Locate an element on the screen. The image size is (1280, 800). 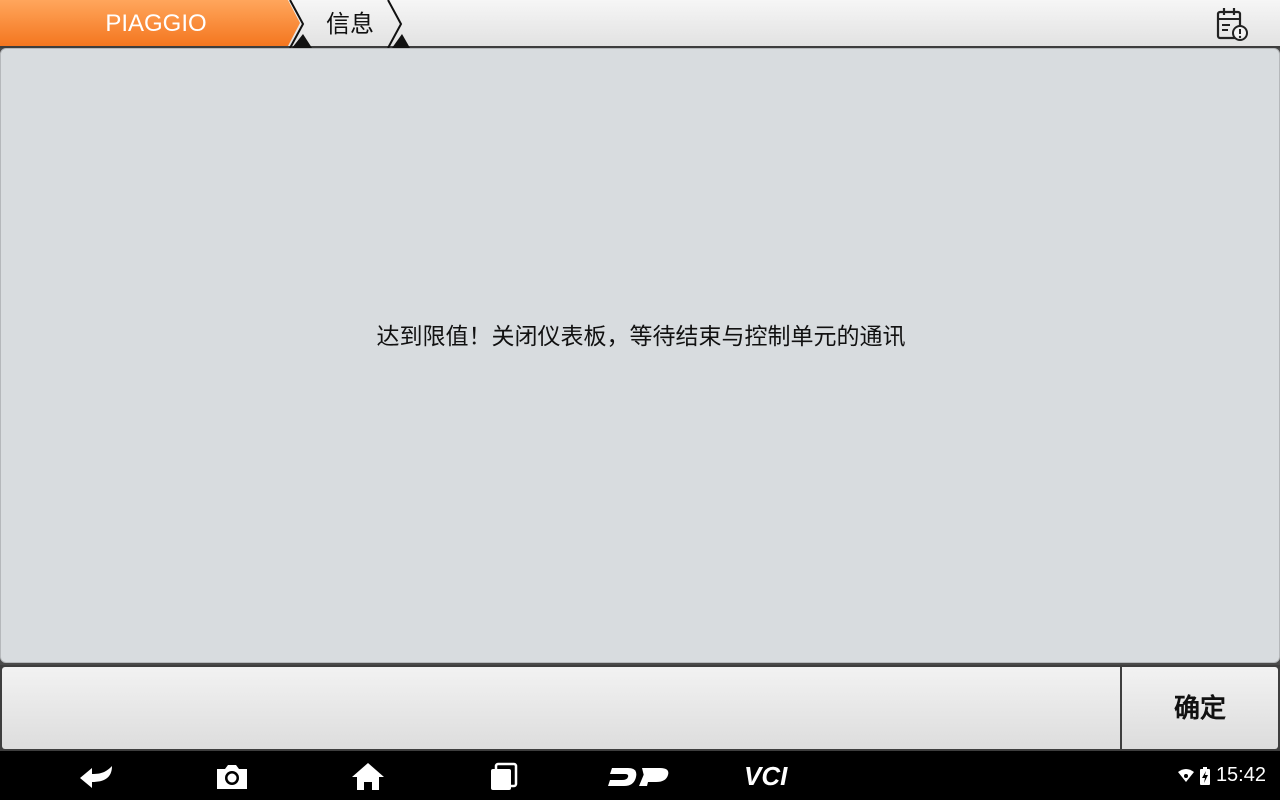
system-nav-bar: VCI 15:42 is located at coordinates (640, 775).